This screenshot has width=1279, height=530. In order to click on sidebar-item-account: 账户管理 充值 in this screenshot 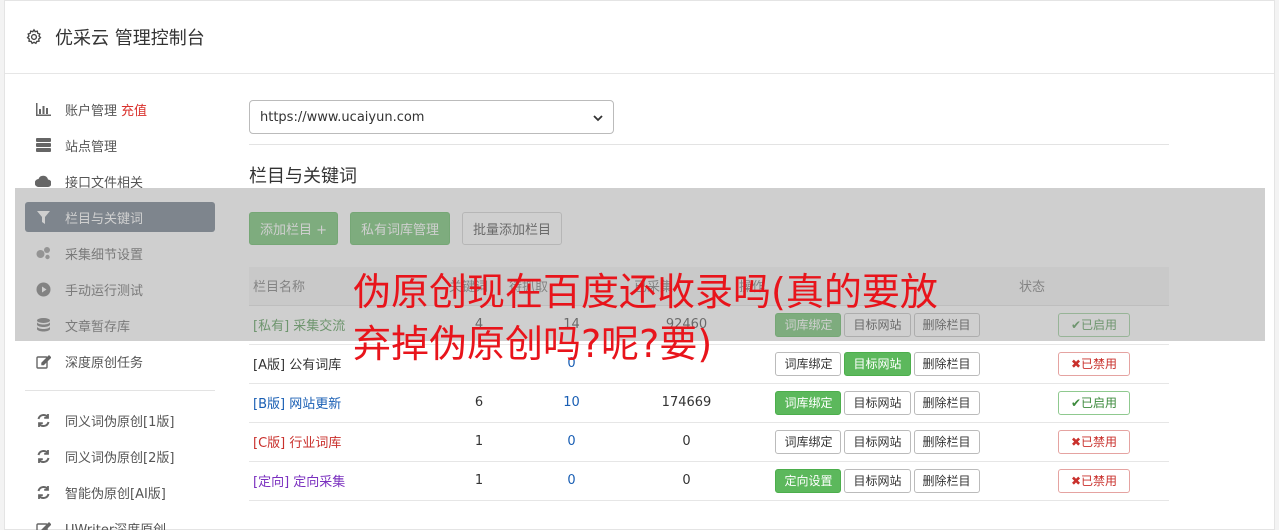, I will do `click(120, 109)`.